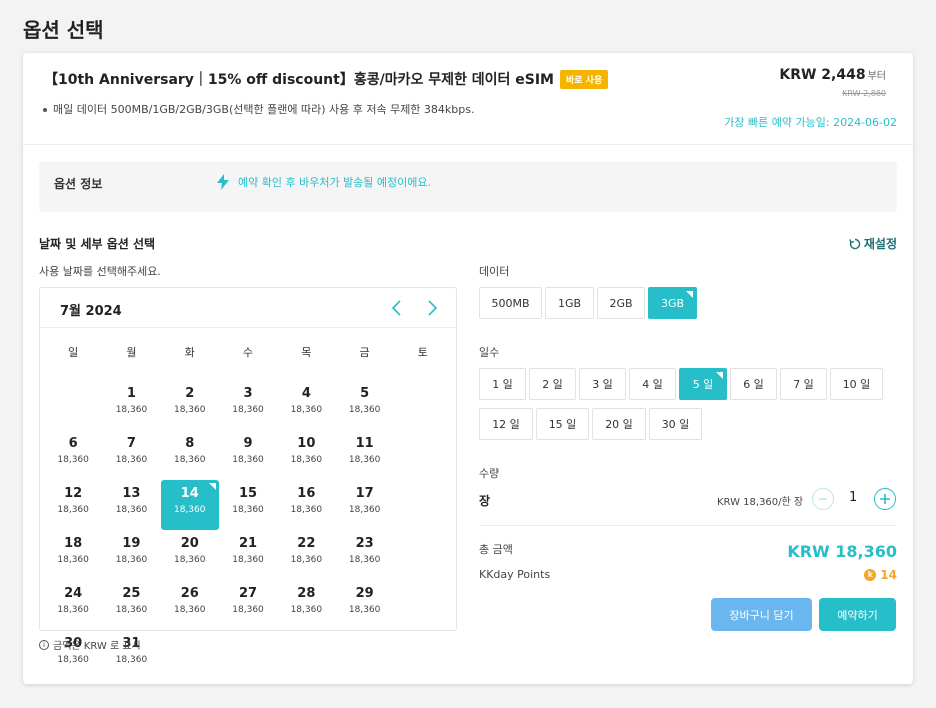 This screenshot has width=936, height=708. I want to click on decrease-quantity-button, so click(823, 499).